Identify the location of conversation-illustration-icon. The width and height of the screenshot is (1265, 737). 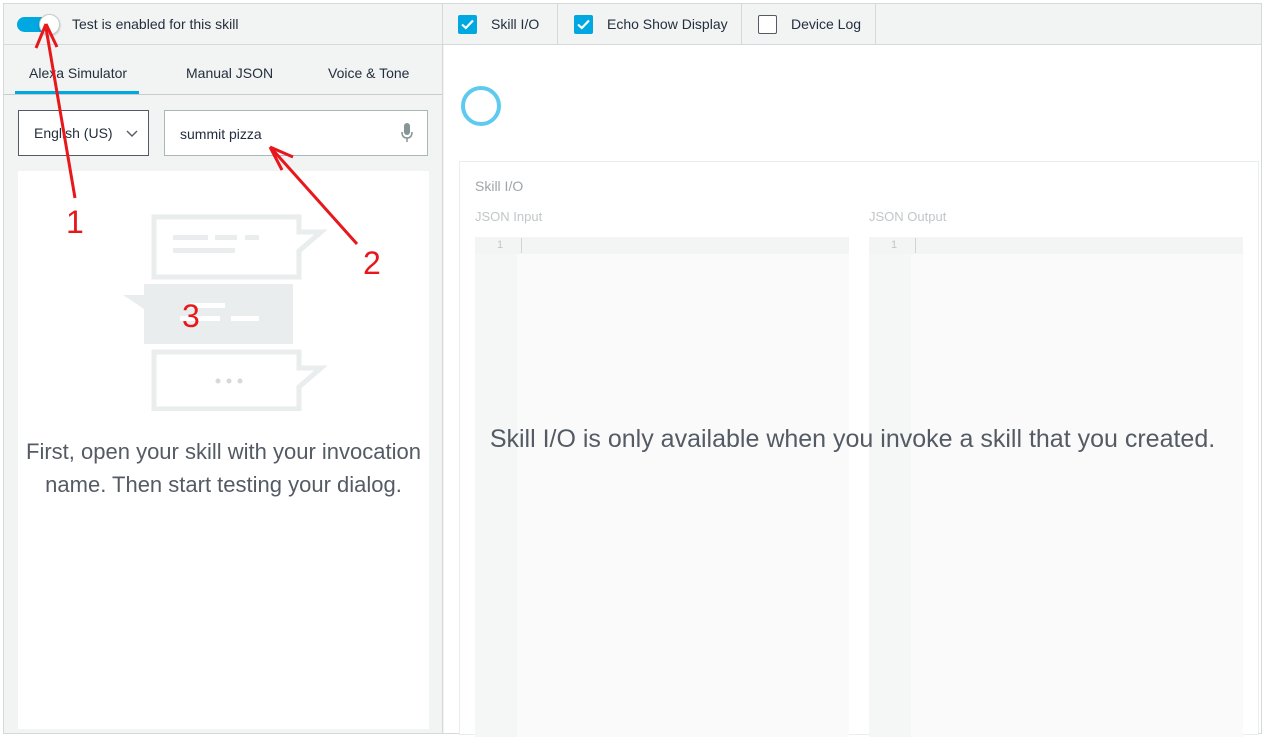
(225, 312).